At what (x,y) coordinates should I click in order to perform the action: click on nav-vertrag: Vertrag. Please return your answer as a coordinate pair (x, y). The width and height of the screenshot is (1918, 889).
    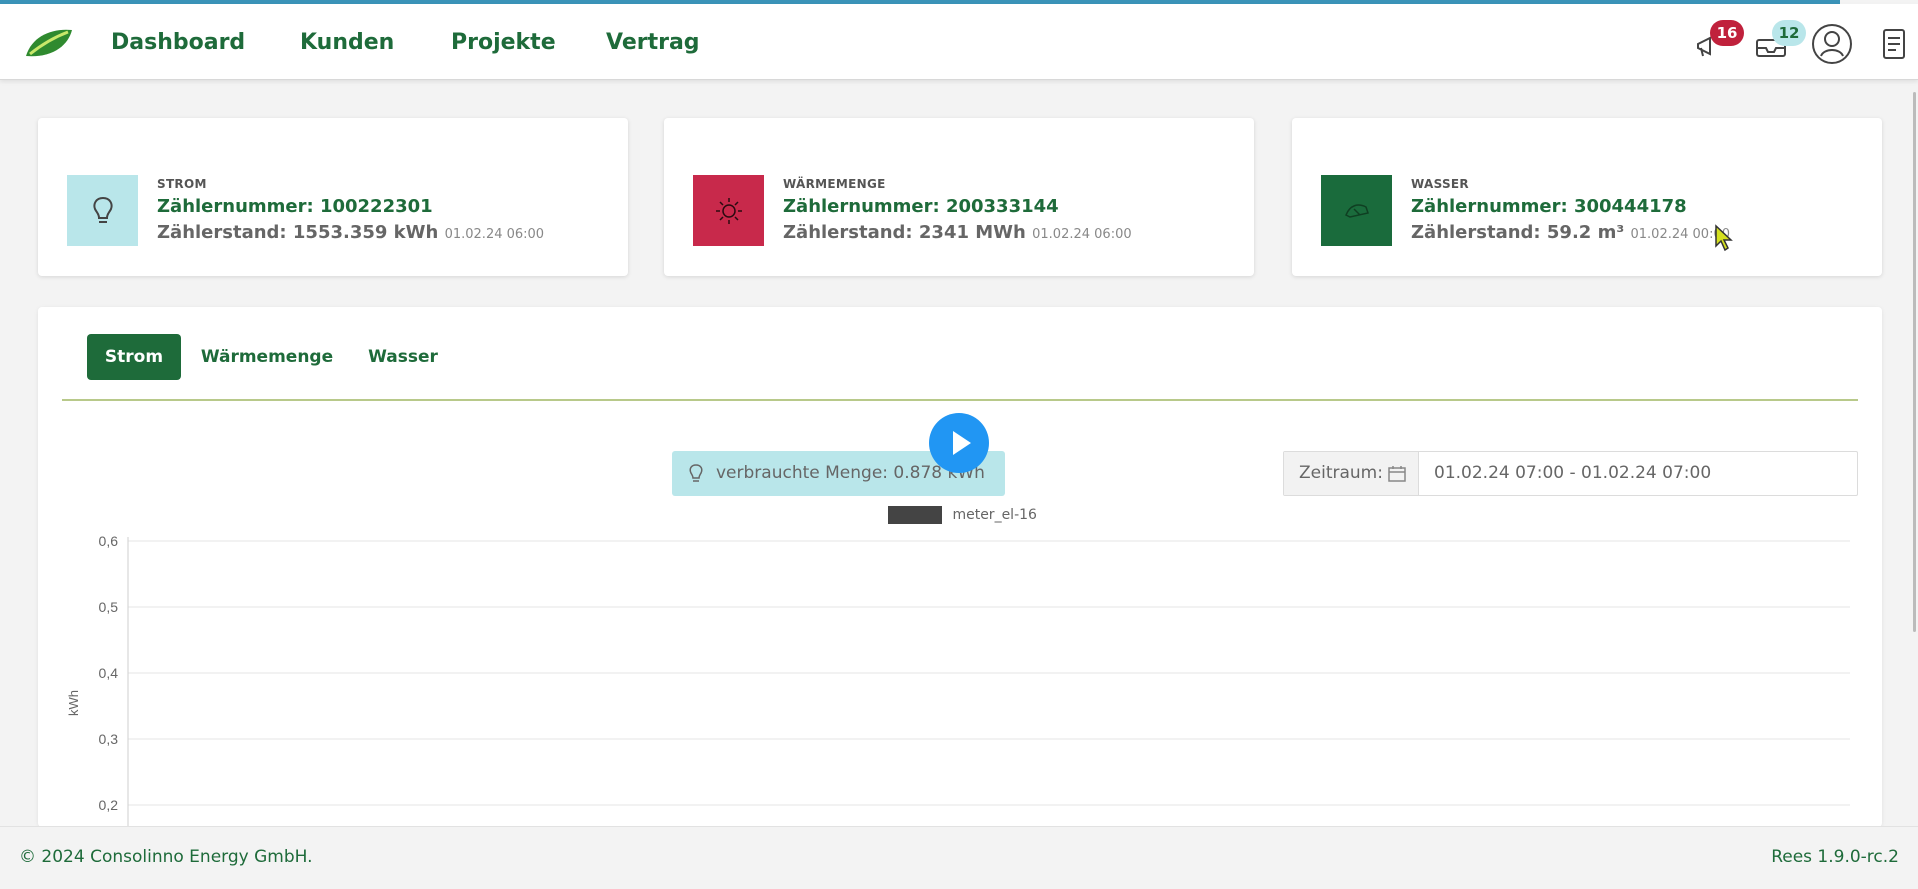
    Looking at the image, I should click on (653, 42).